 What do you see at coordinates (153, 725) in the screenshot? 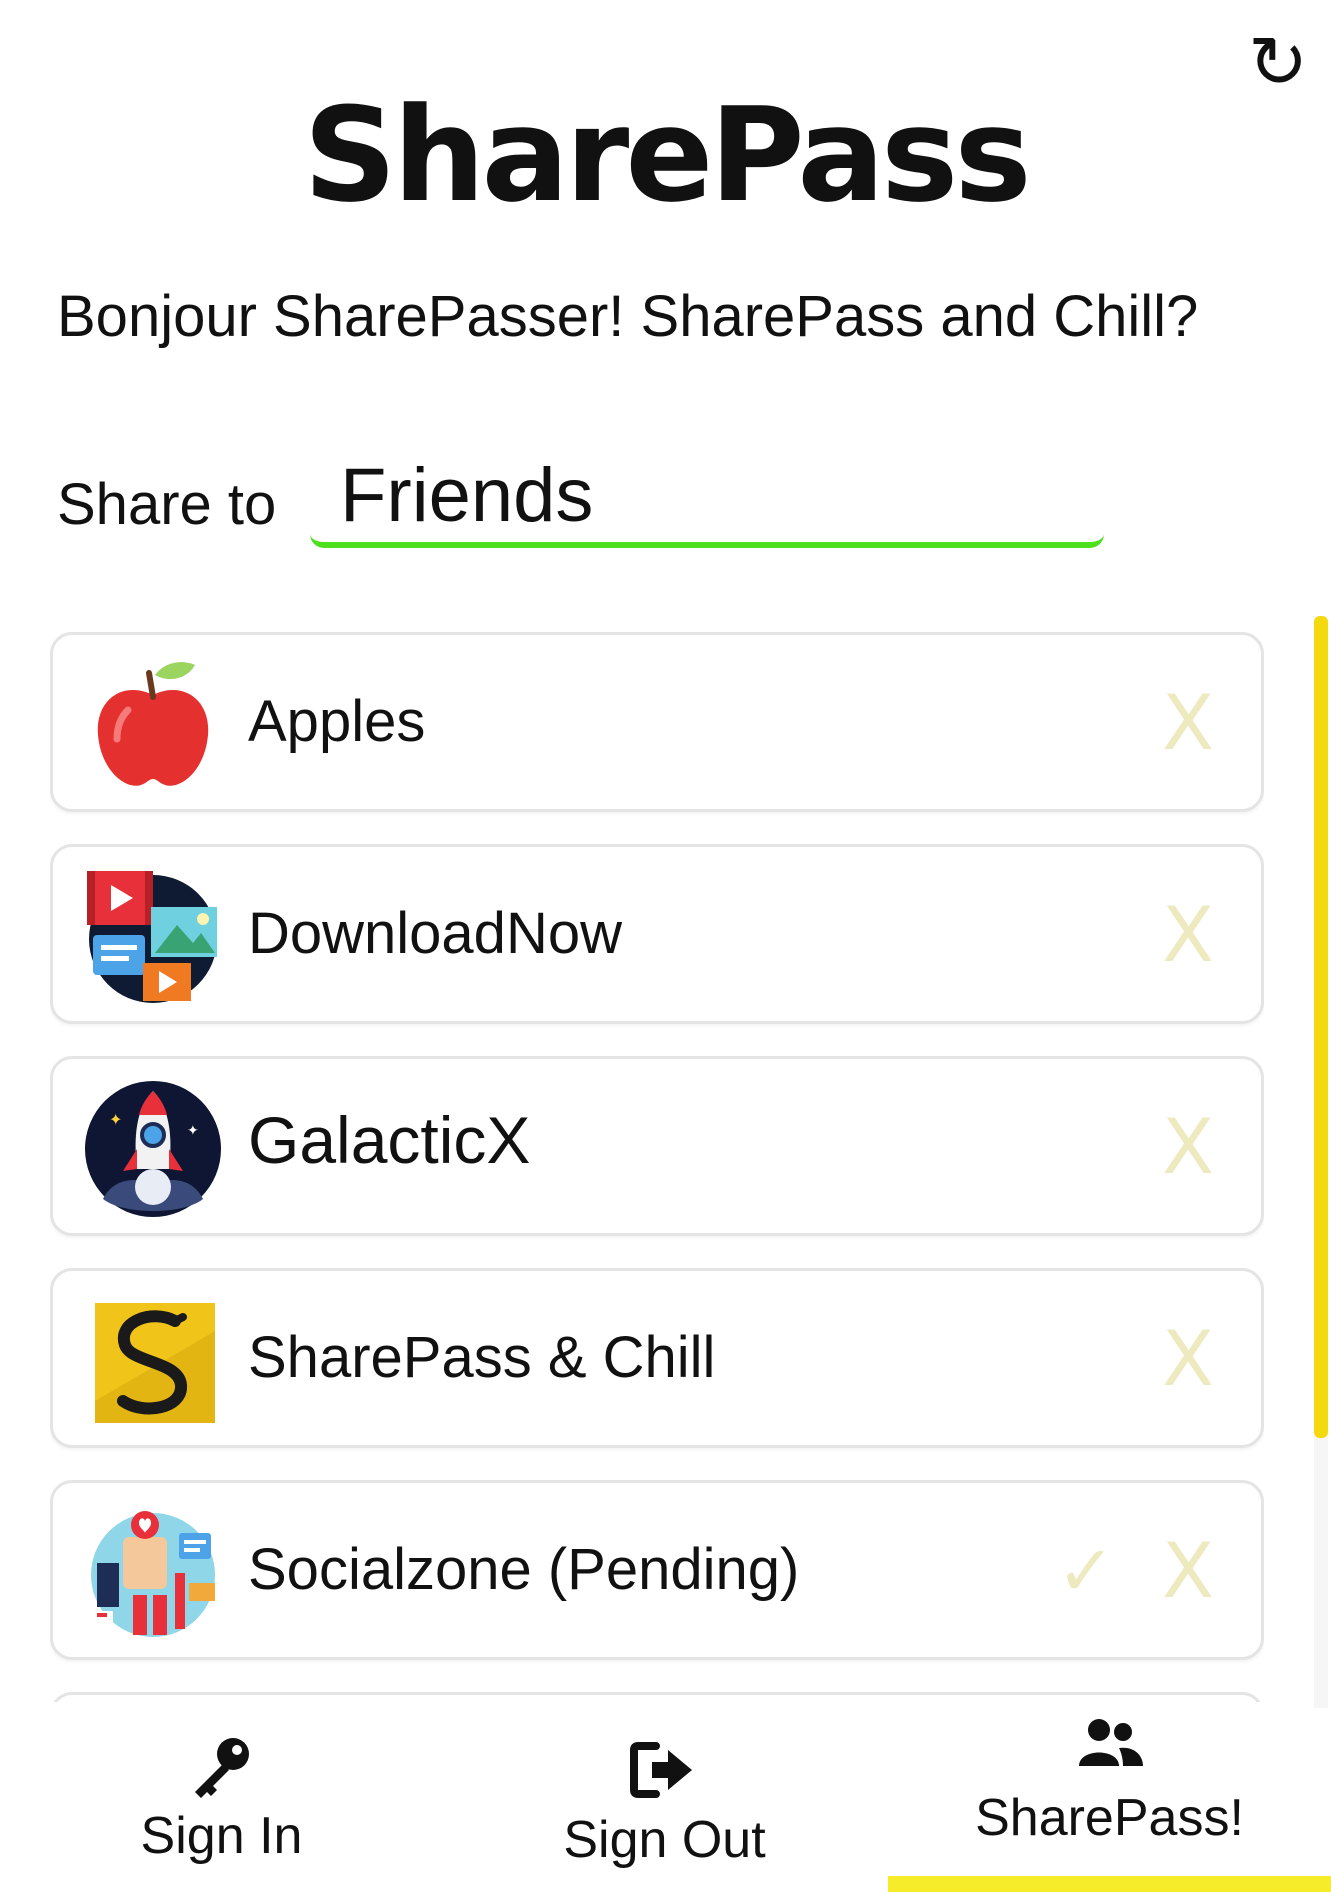
I see `apple-icon` at bounding box center [153, 725].